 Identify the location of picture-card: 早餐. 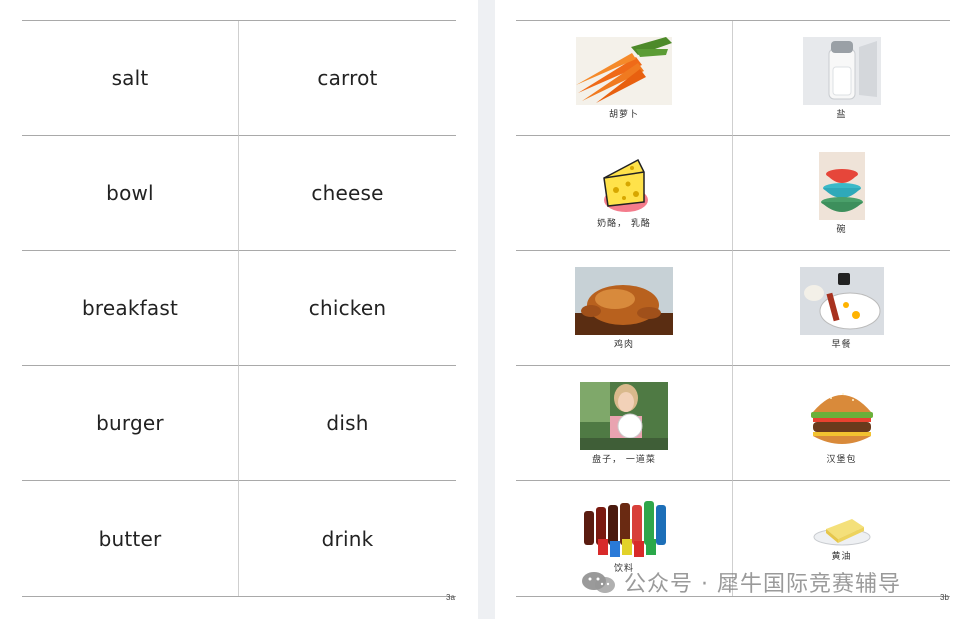
(841, 308).